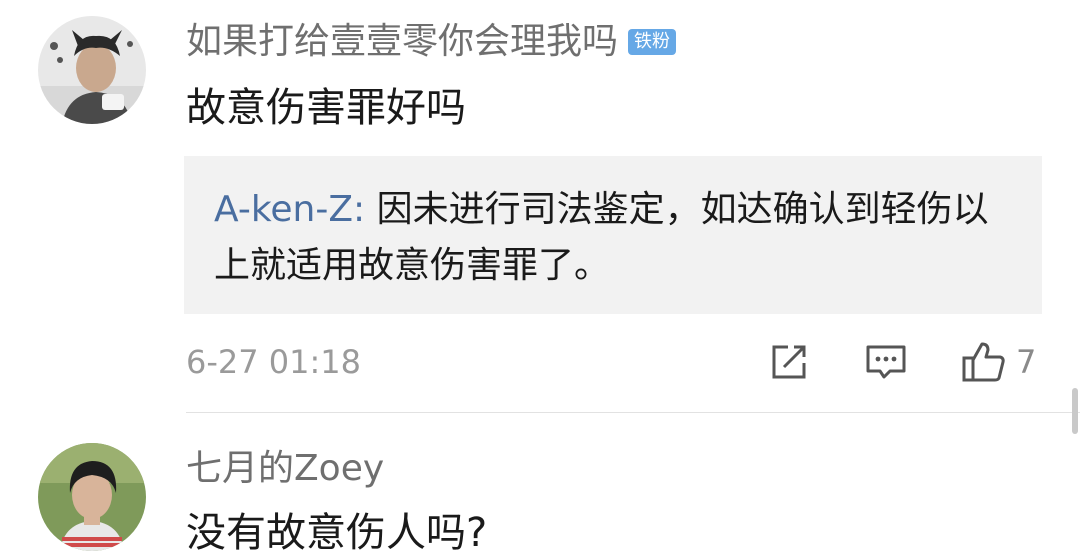  What do you see at coordinates (1075, 411) in the screenshot?
I see `scrollbar` at bounding box center [1075, 411].